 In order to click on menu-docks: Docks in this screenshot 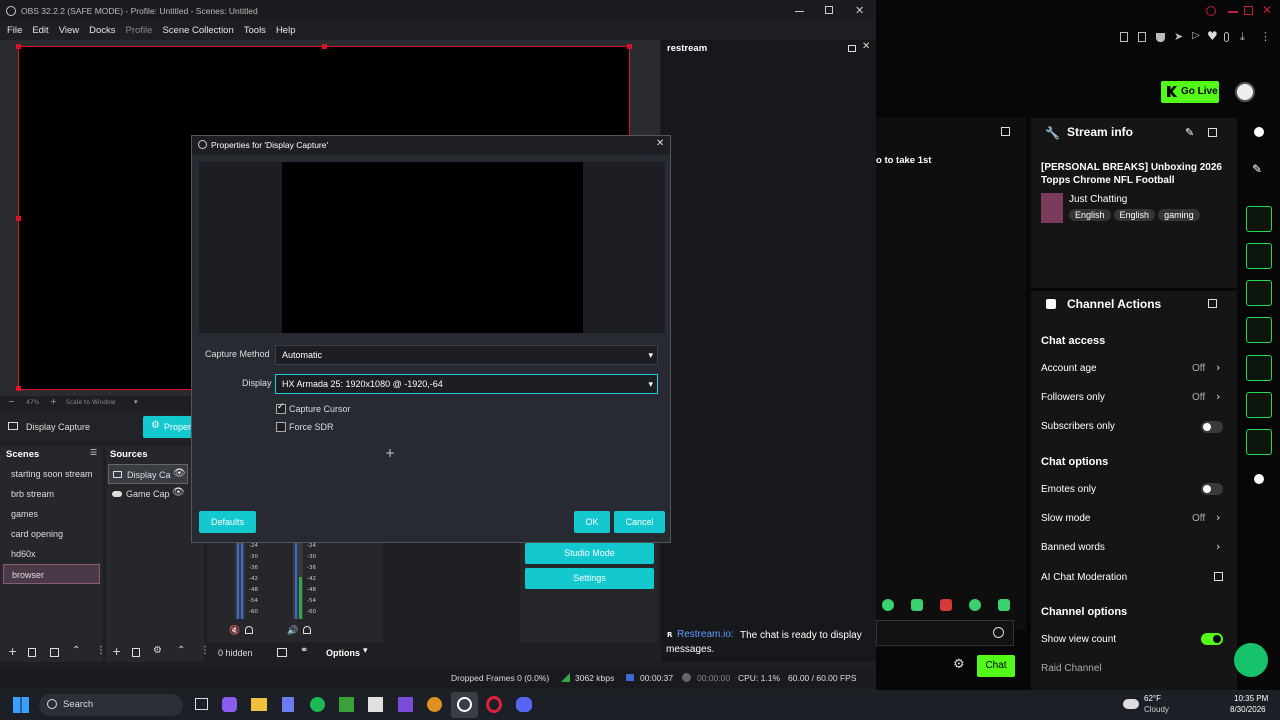, I will do `click(102, 30)`.